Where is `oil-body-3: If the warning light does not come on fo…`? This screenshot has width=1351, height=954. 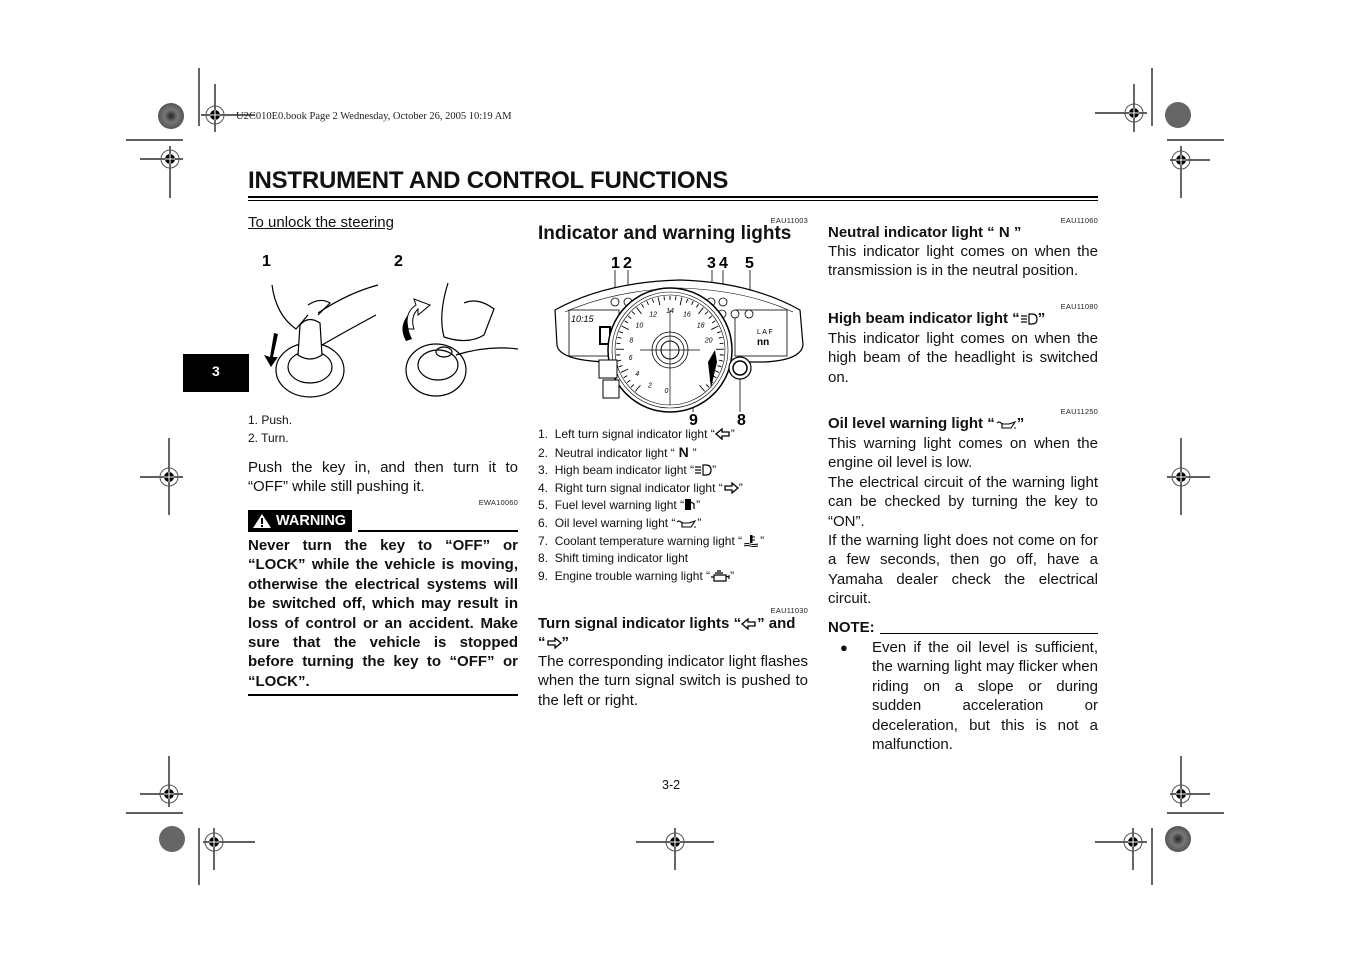 oil-body-3: If the warning light does not come on fo… is located at coordinates (963, 570).